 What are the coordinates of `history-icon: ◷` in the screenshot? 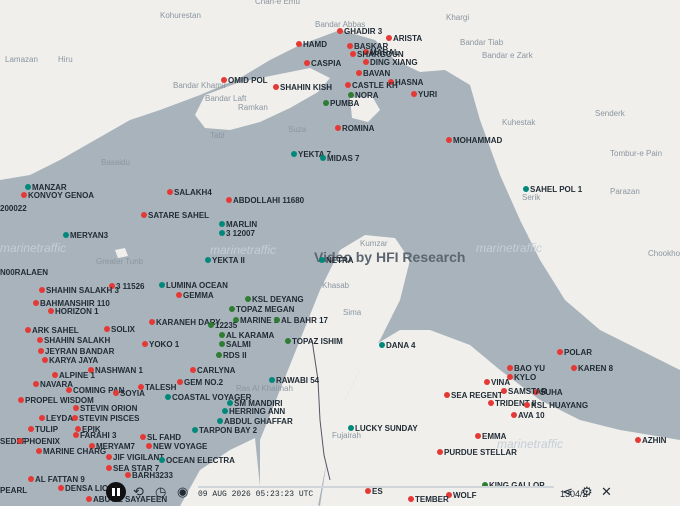 It's located at (160, 492).